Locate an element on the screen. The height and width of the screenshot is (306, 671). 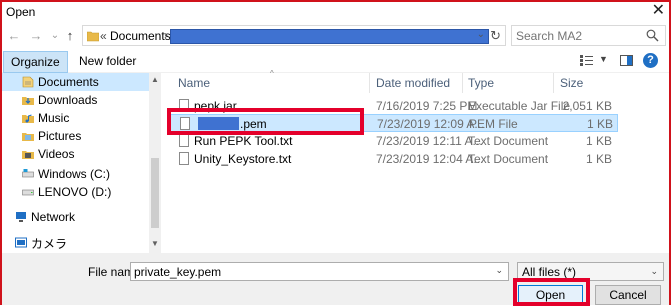
annotation-highlight-open is located at coordinates (551, 292).